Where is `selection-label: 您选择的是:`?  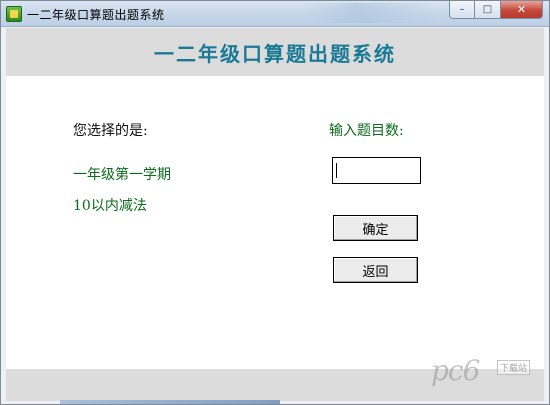 selection-label: 您选择的是: is located at coordinates (110, 131).